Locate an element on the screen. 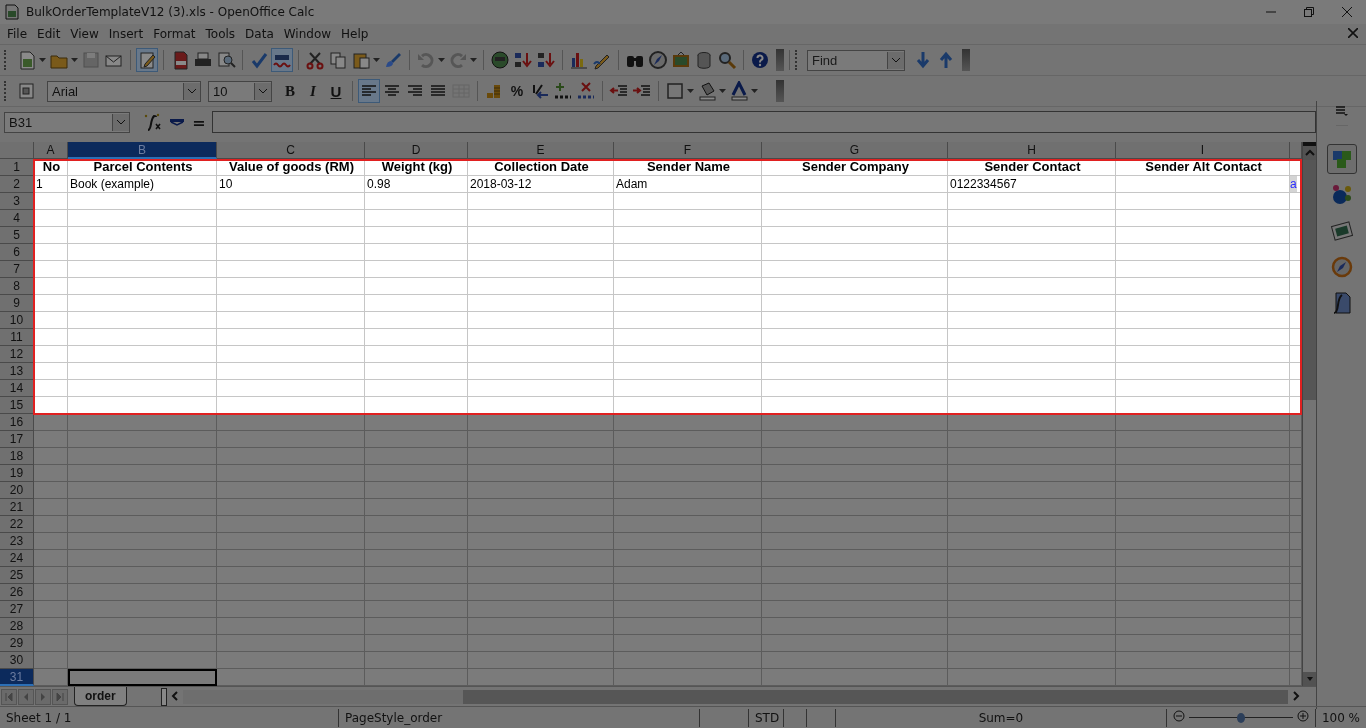 Image resolution: width=1366 pixels, height=728 pixels. menu-item: View is located at coordinates (84, 34).